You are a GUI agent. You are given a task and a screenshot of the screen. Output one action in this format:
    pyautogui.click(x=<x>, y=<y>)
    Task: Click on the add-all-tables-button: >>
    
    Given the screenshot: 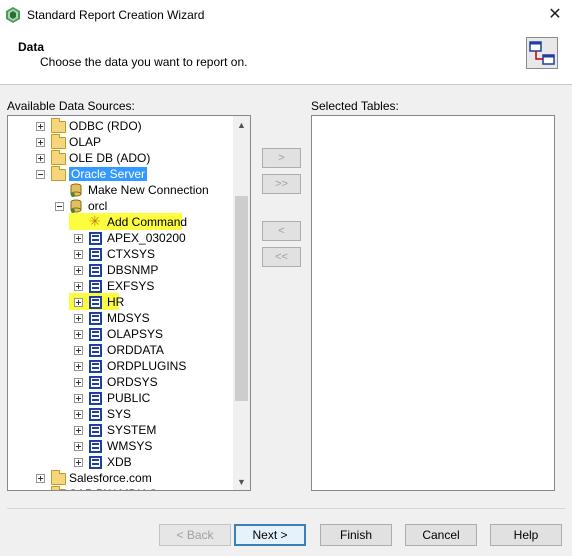 What is the action you would take?
    pyautogui.click(x=281, y=184)
    